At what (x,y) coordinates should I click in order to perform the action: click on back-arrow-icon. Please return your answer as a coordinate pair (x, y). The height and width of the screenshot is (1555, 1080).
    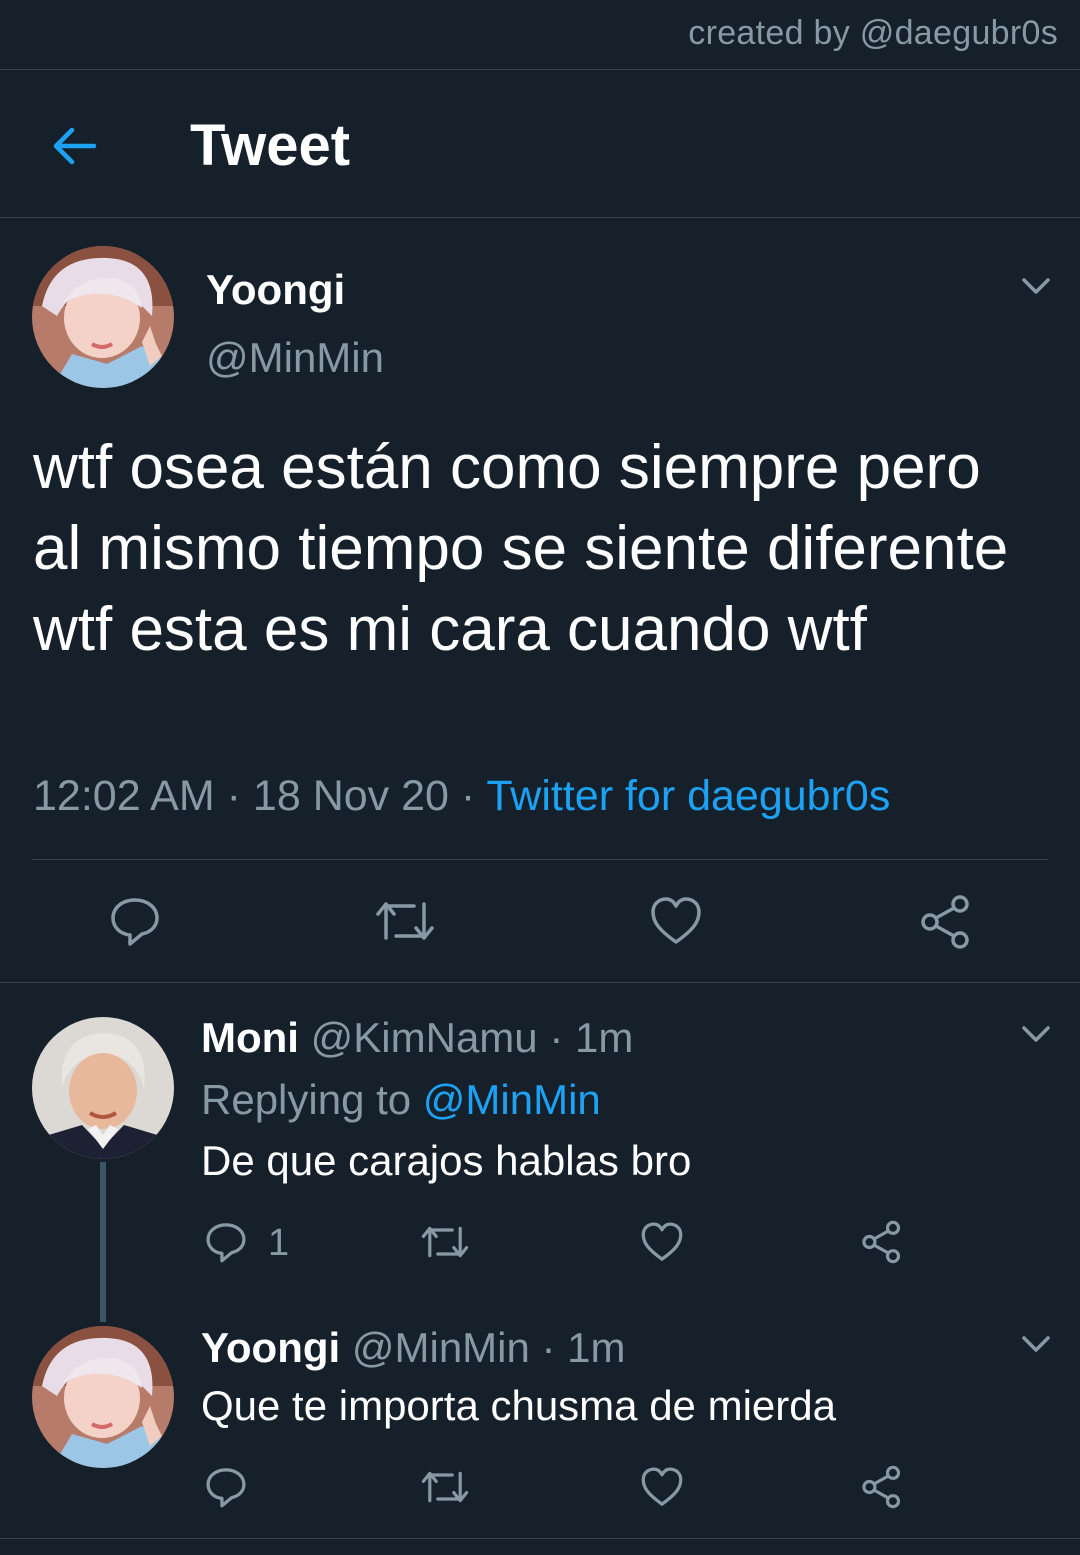
    Looking at the image, I should click on (74, 146).